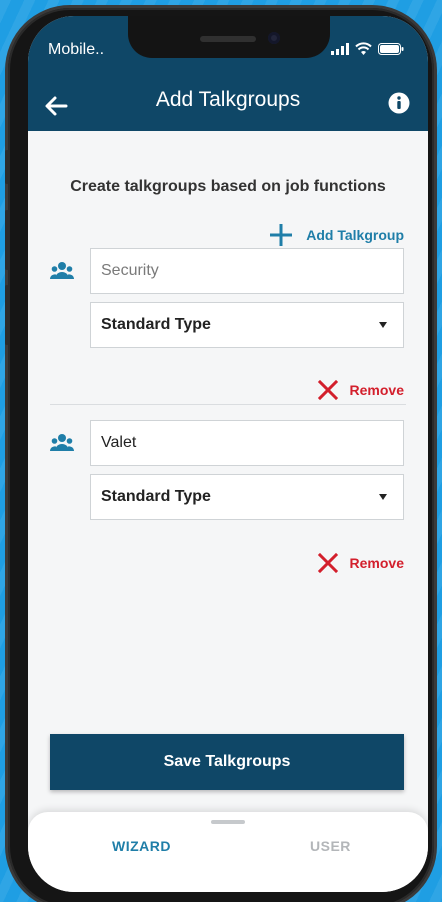 The width and height of the screenshot is (442, 902). Describe the element at coordinates (355, 235) in the screenshot. I see `add-talkgroup-label: Add Talkgroup` at that location.